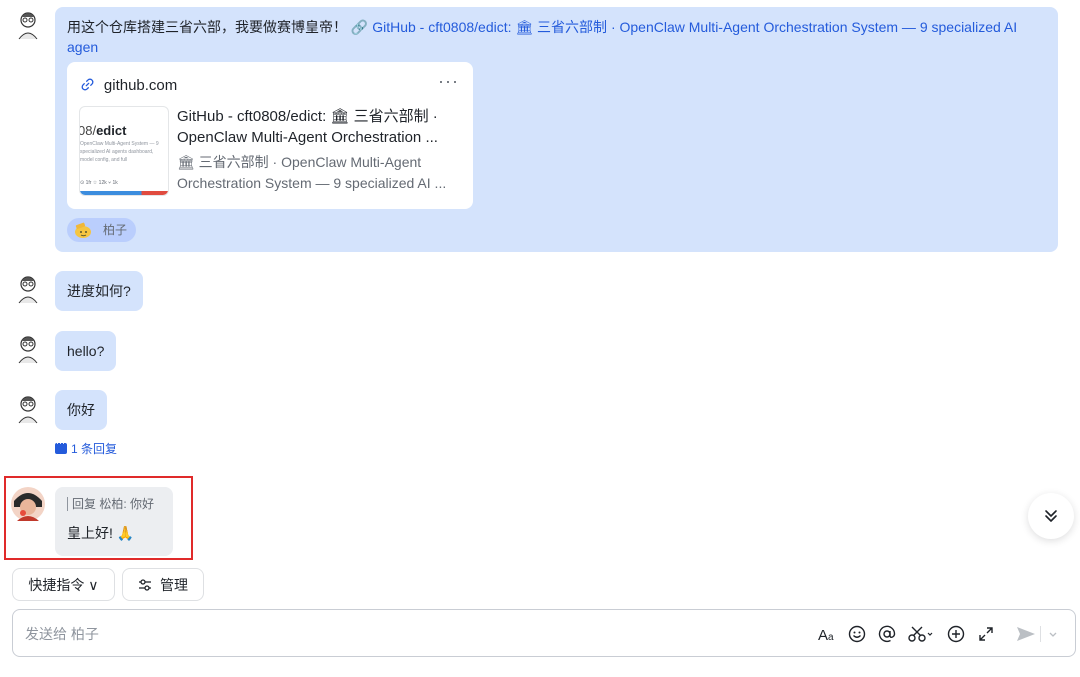 This screenshot has width=1080, height=677. I want to click on thumb-language-bar, so click(124, 193).